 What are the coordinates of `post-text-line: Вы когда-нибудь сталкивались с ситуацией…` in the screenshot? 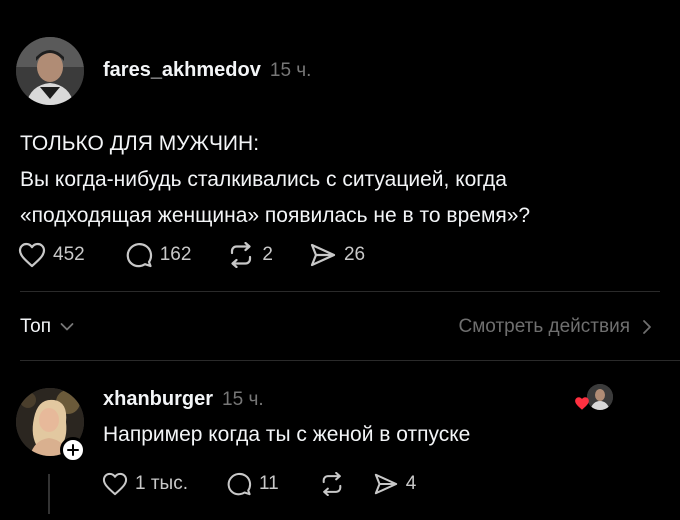 It's located at (263, 179).